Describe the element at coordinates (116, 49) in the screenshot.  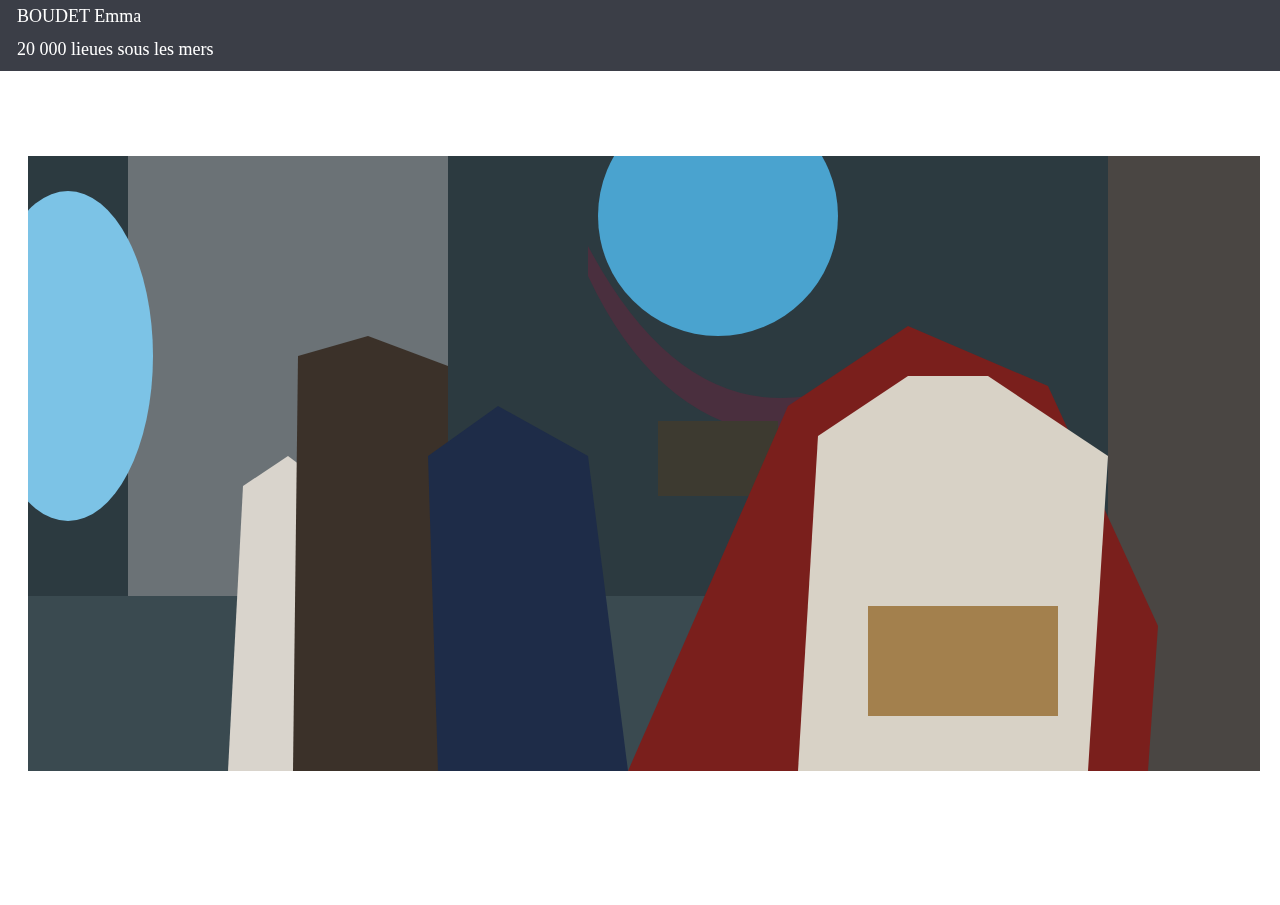
I see `page-title: 20 000 lieues sous les mers` at that location.